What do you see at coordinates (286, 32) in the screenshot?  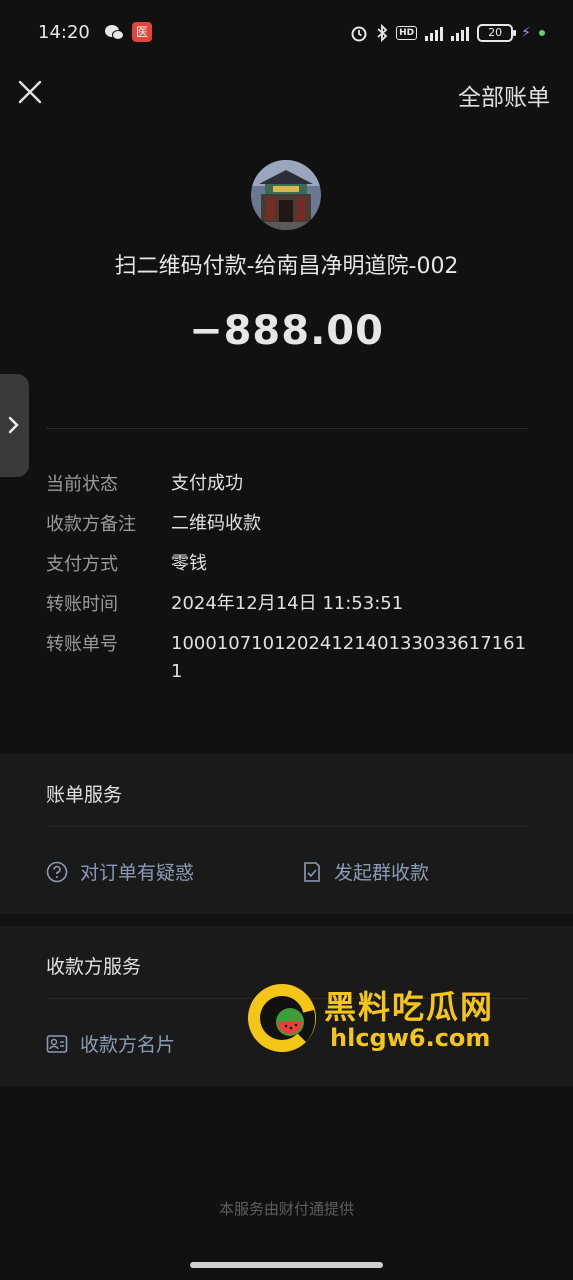 I see `status-bar: 14:20 医 HD 20 ⚡` at bounding box center [286, 32].